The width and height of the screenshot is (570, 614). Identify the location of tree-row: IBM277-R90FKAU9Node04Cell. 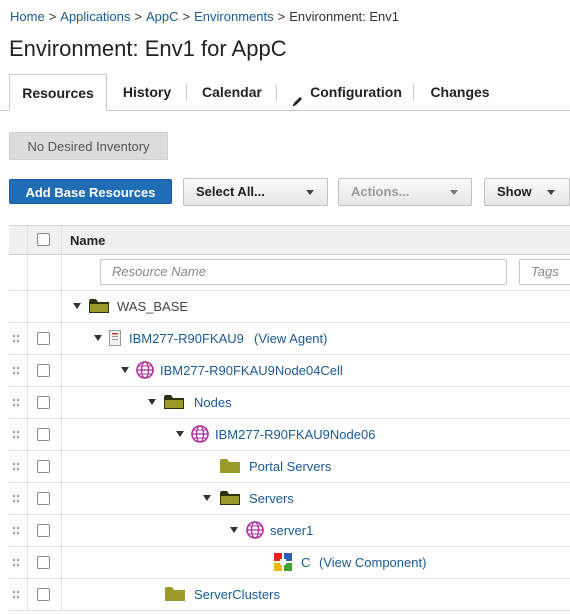
(289, 371).